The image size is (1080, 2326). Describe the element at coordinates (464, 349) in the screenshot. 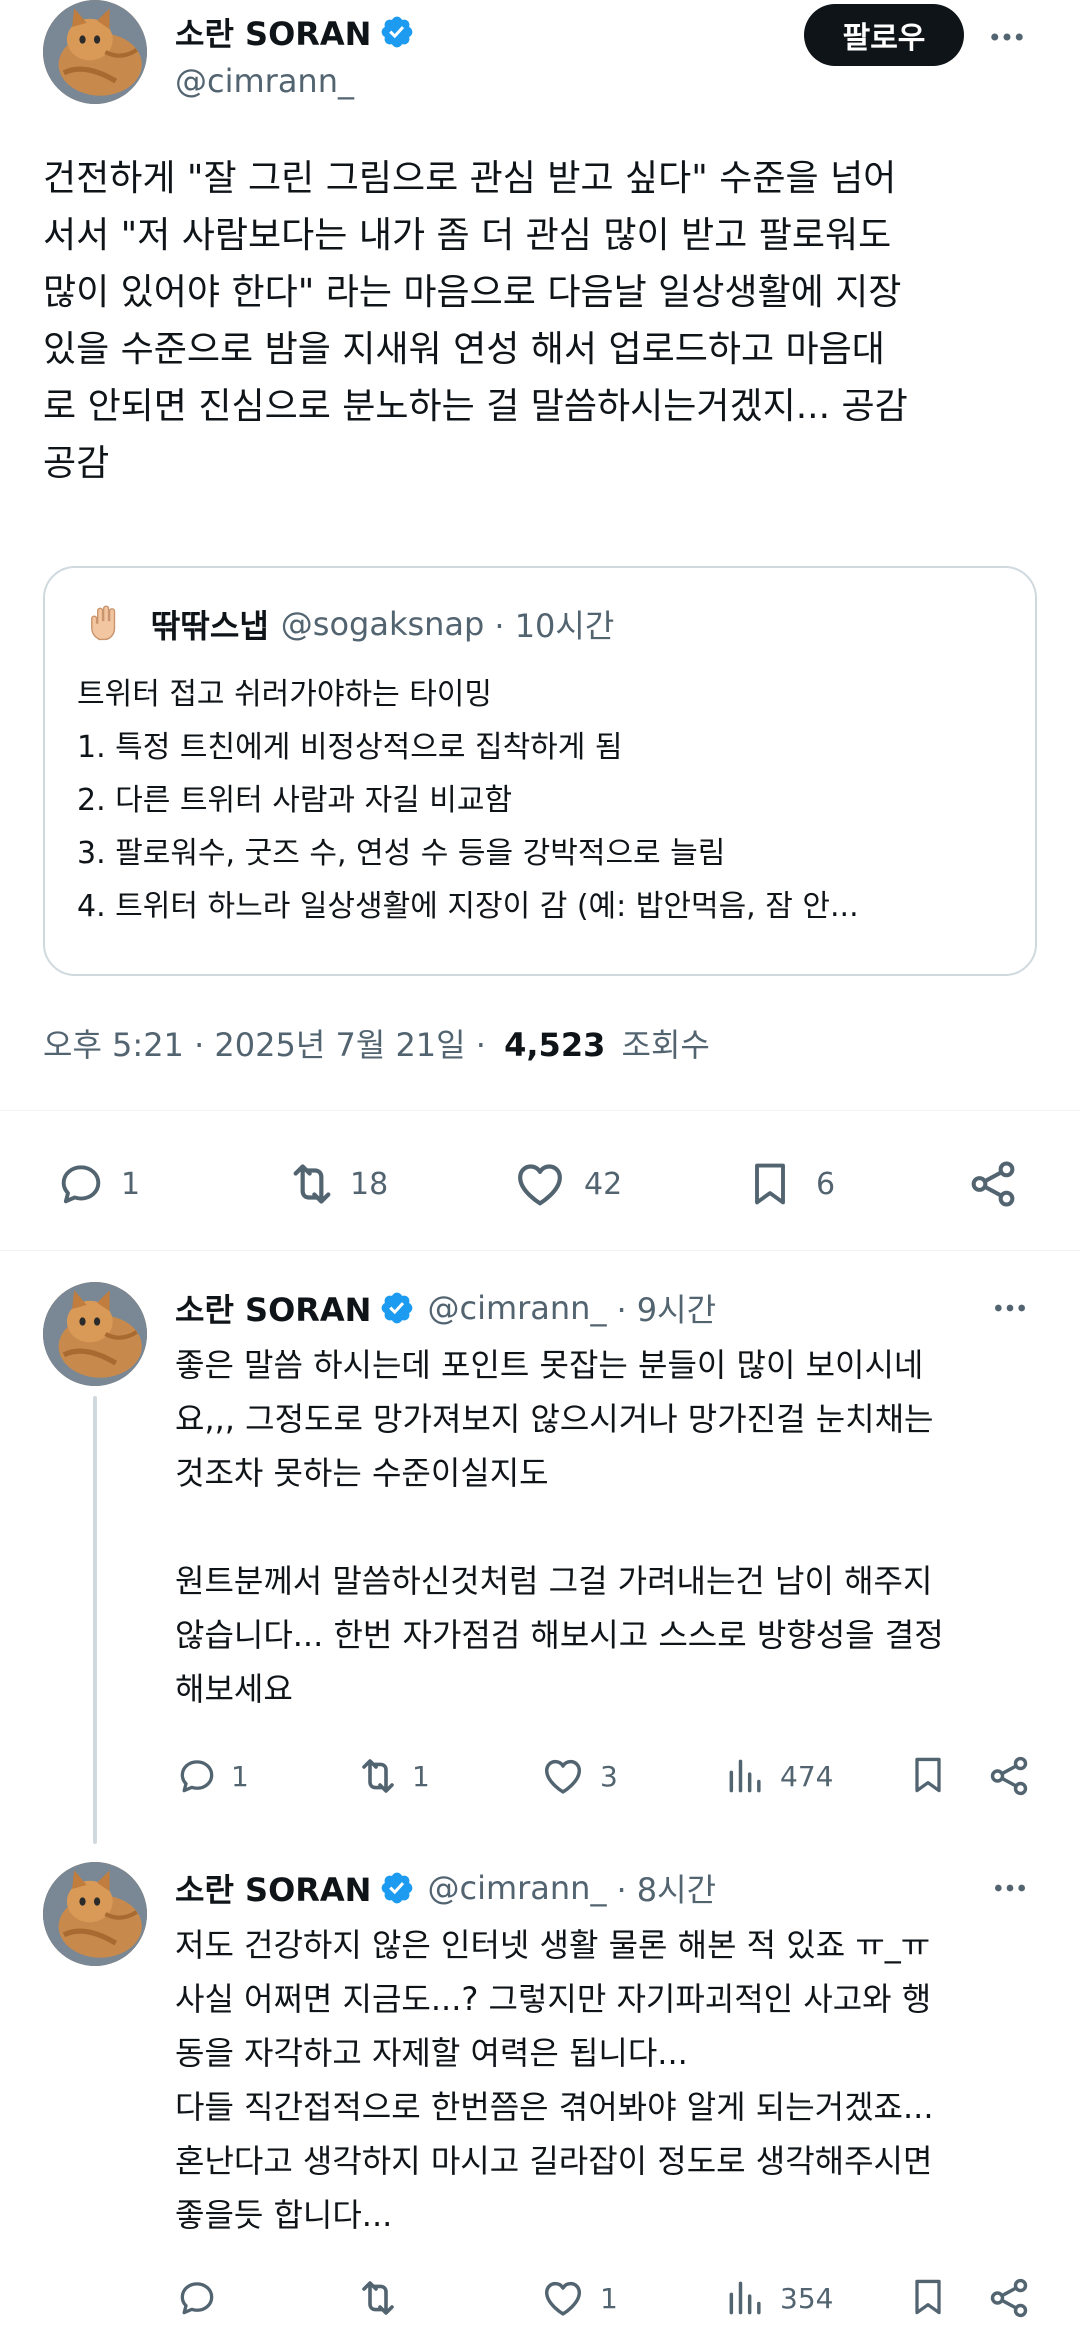

I see `tweet-line: 있을 수준으로 밤을 지새워 연성 해서 업로드하고 마음대` at that location.